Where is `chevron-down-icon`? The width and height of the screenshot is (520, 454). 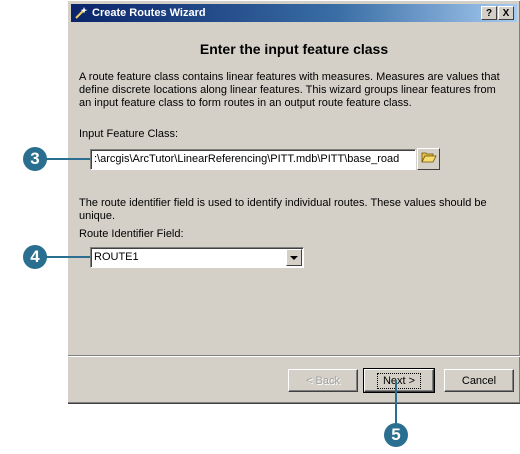 chevron-down-icon is located at coordinates (294, 258).